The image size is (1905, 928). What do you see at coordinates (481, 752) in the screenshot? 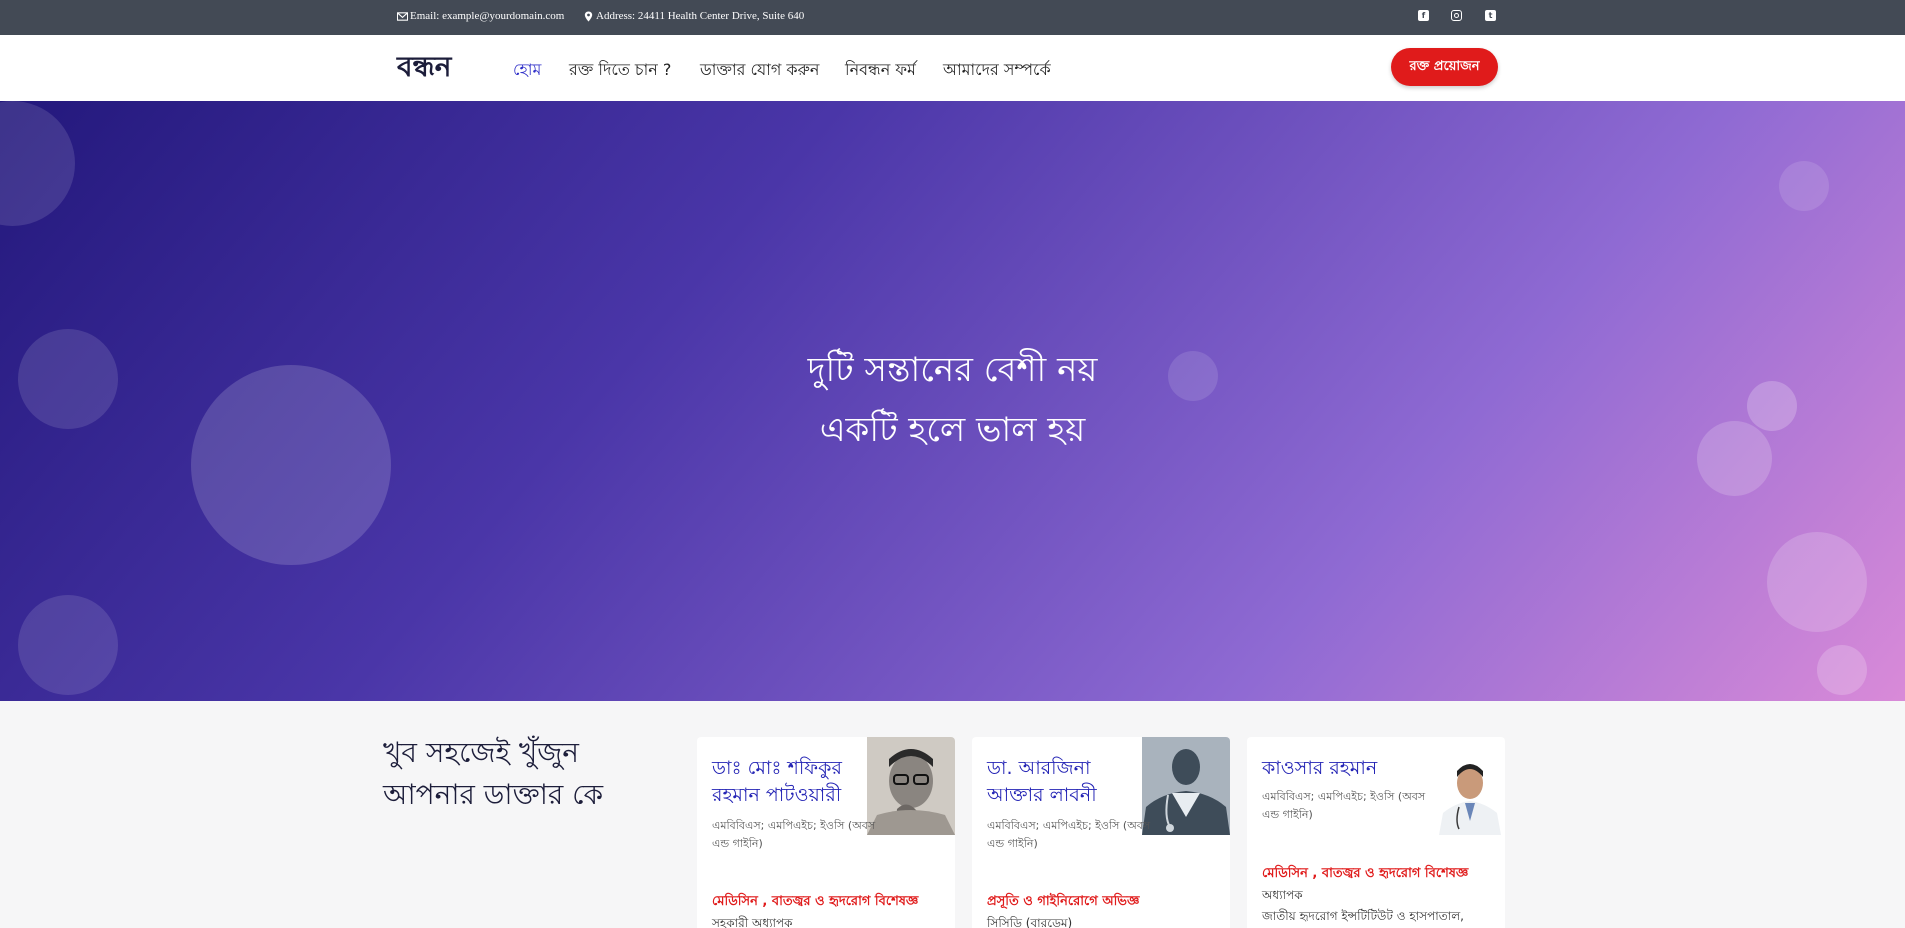
I see `section-title-line1: খুব সহজেই খুঁজুন` at bounding box center [481, 752].